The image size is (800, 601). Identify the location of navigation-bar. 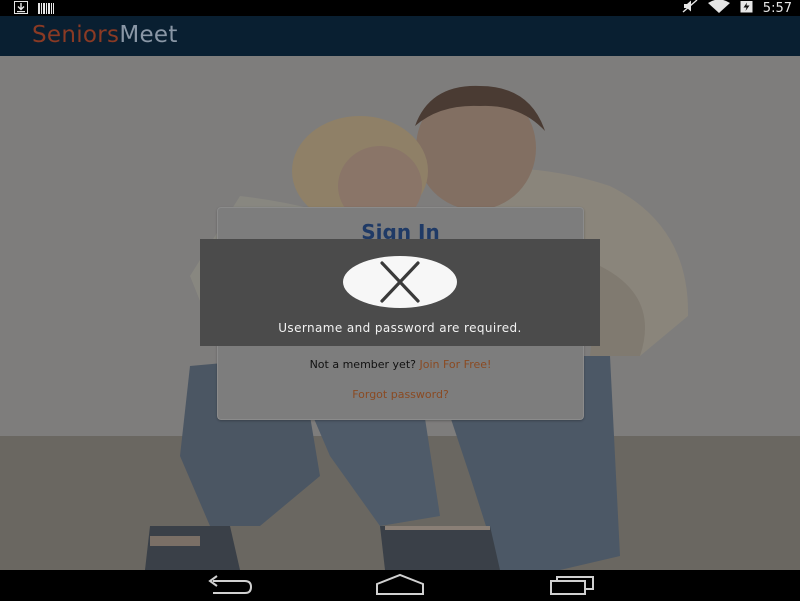
(400, 585).